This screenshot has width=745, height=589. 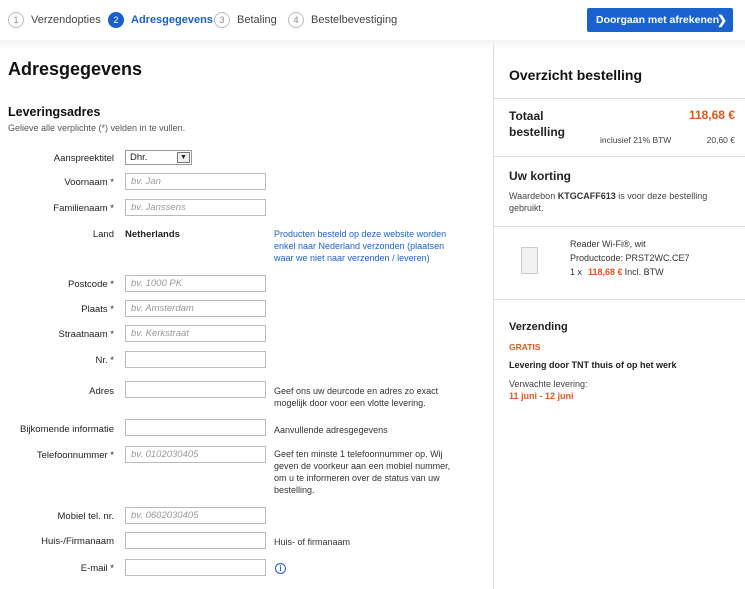 What do you see at coordinates (195, 333) in the screenshot?
I see `street-input: bv. Kerkstraat` at bounding box center [195, 333].